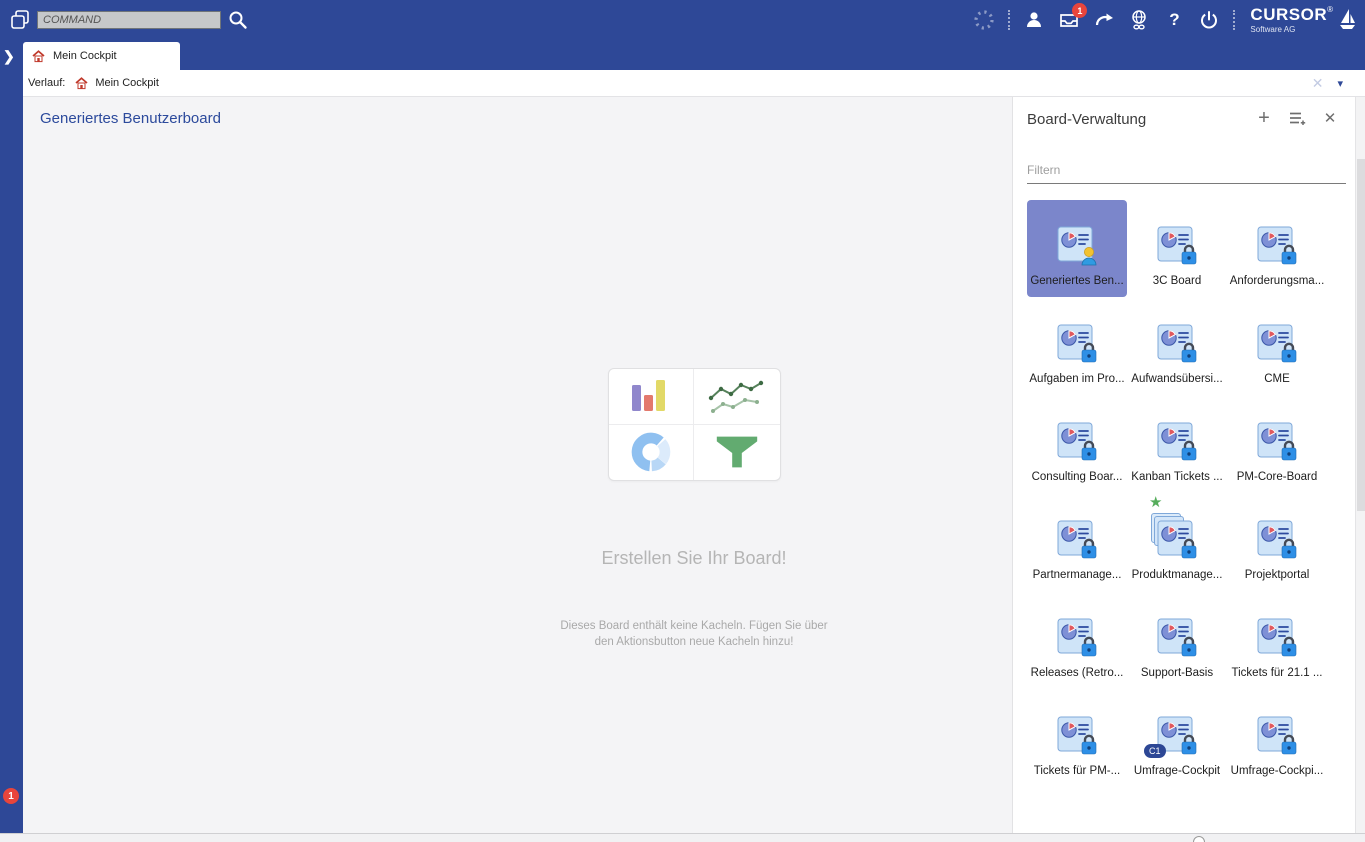 This screenshot has width=1365, height=842. Describe the element at coordinates (1155, 751) in the screenshot. I see `c1-badge: C1` at that location.